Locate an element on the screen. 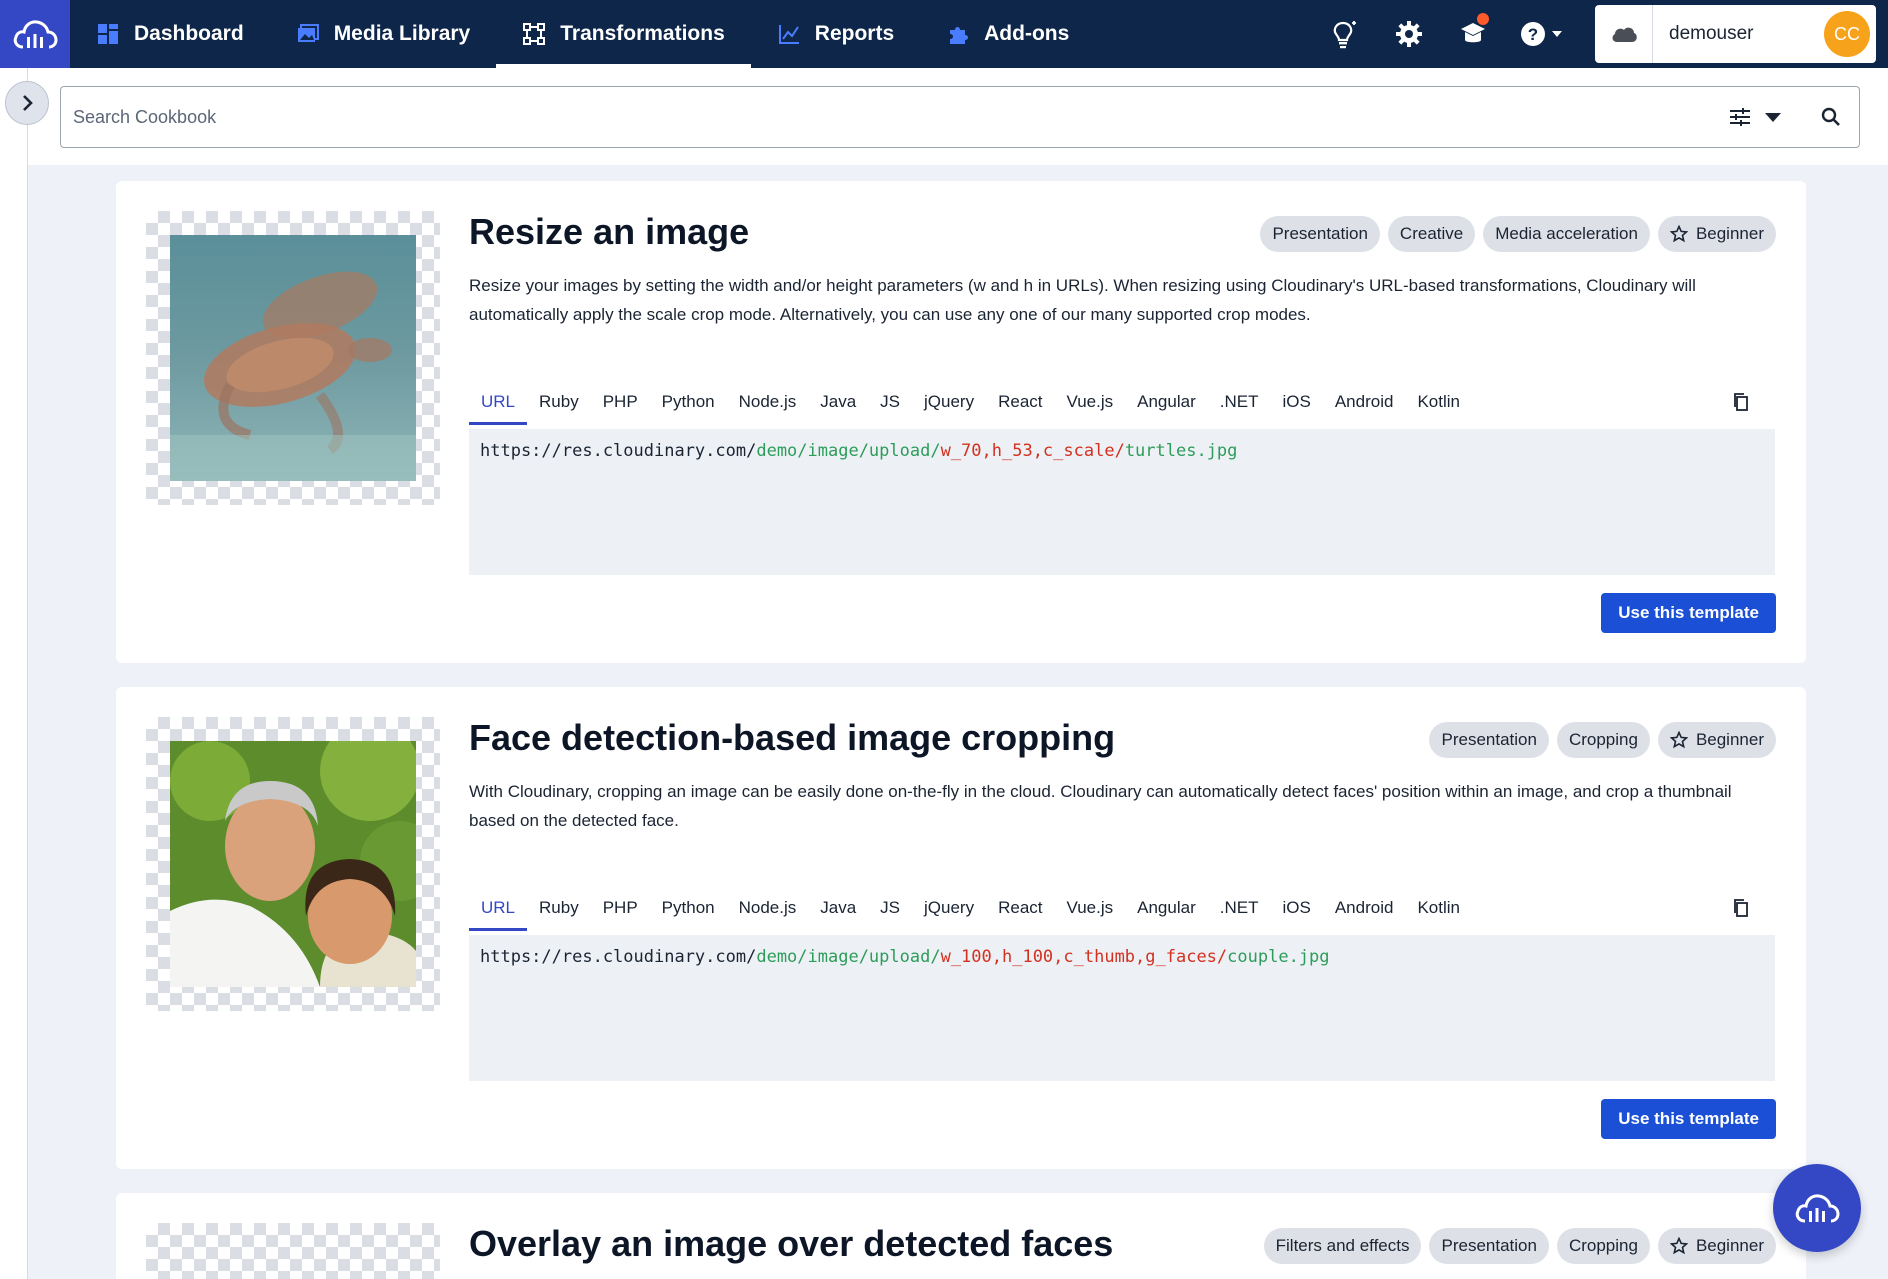  collapsed-sidebar is located at coordinates (14, 673).